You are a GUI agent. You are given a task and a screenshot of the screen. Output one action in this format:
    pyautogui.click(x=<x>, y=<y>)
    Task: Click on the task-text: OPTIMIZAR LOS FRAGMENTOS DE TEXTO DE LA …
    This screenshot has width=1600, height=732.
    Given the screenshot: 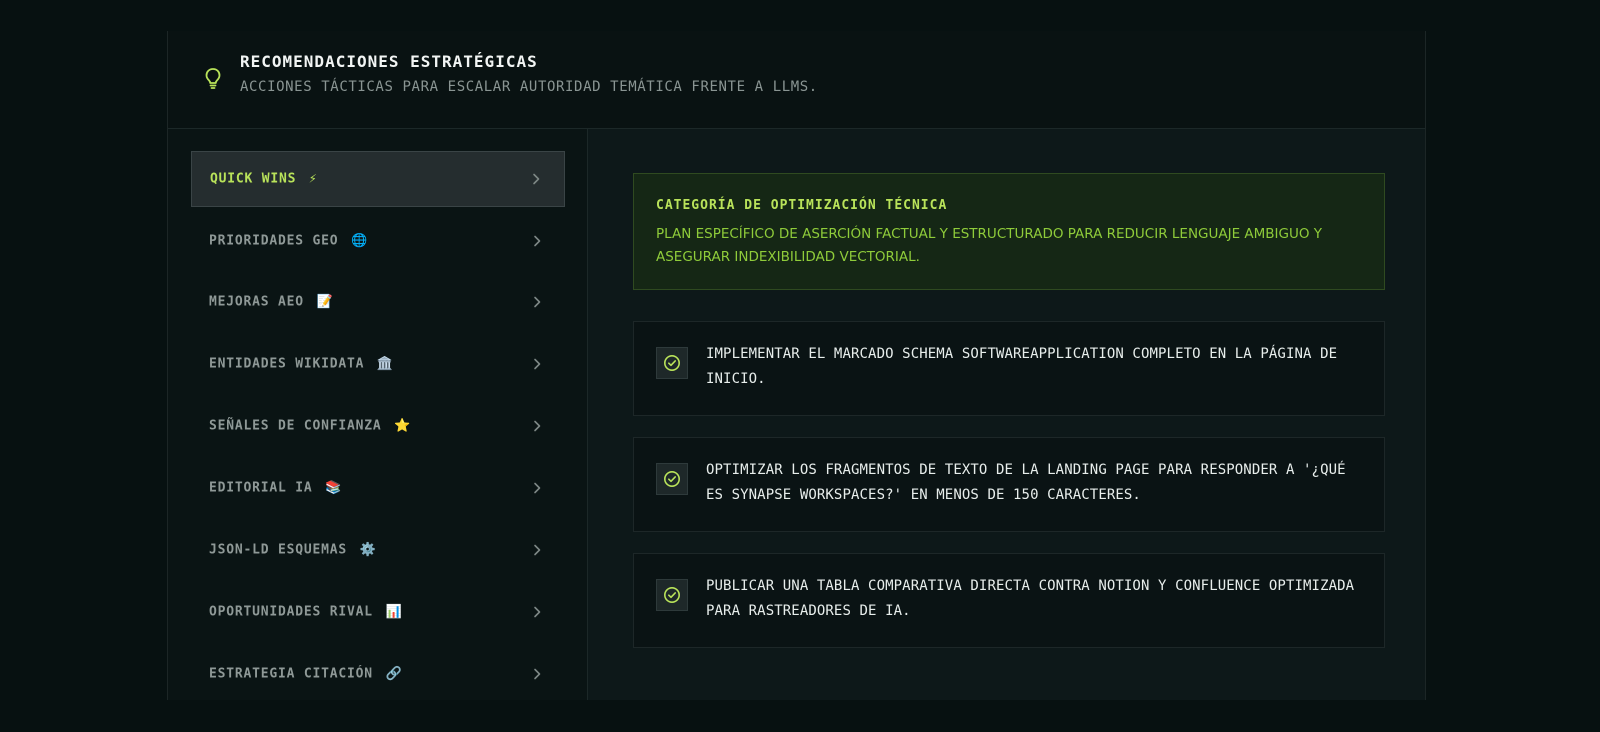 What is the action you would take?
    pyautogui.click(x=1026, y=482)
    